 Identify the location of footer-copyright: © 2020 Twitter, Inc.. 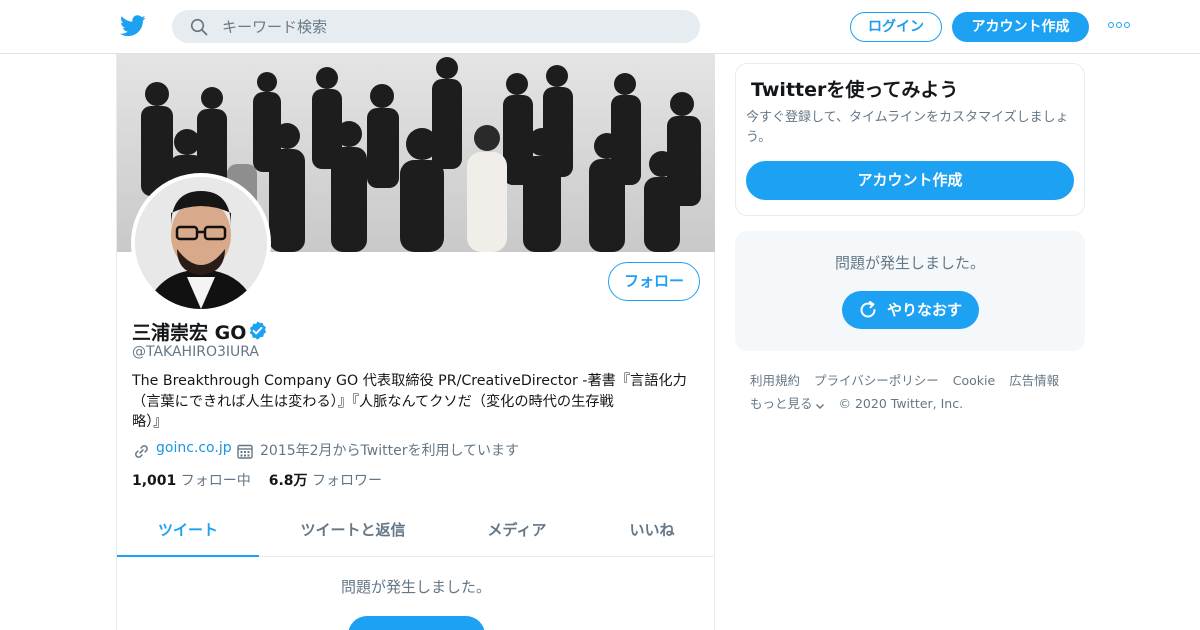
(901, 403).